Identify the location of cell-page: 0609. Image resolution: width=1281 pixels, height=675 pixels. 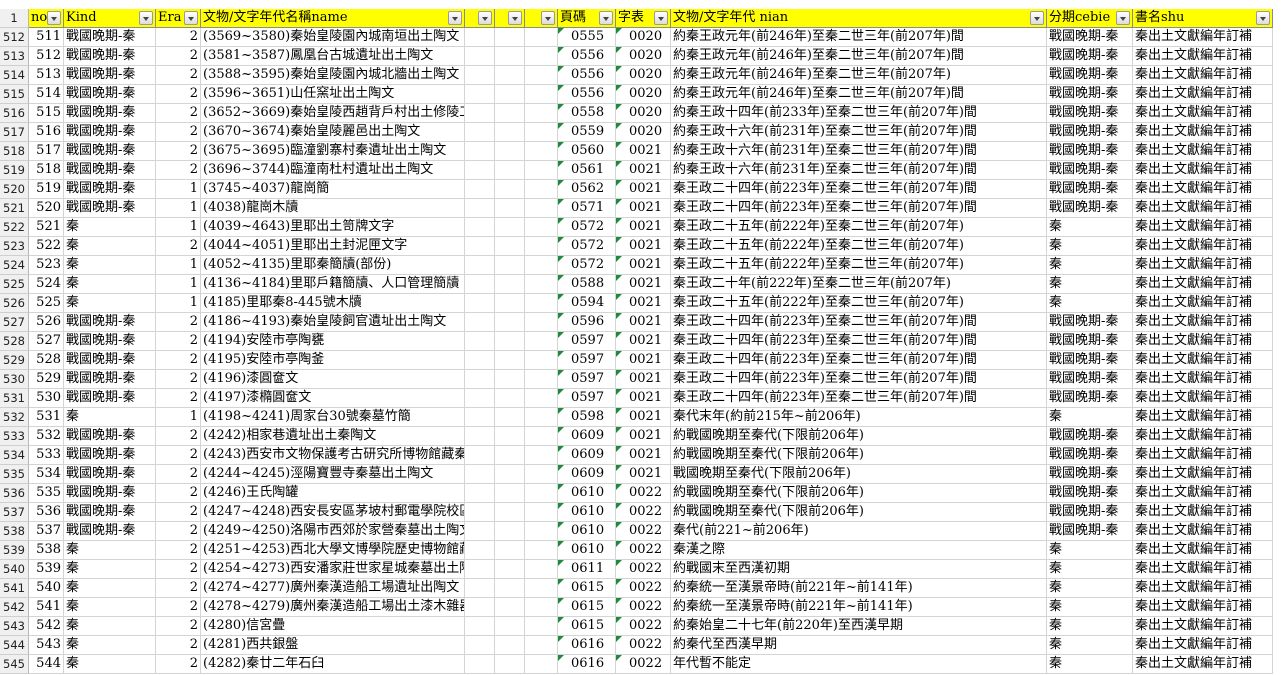
(587, 436).